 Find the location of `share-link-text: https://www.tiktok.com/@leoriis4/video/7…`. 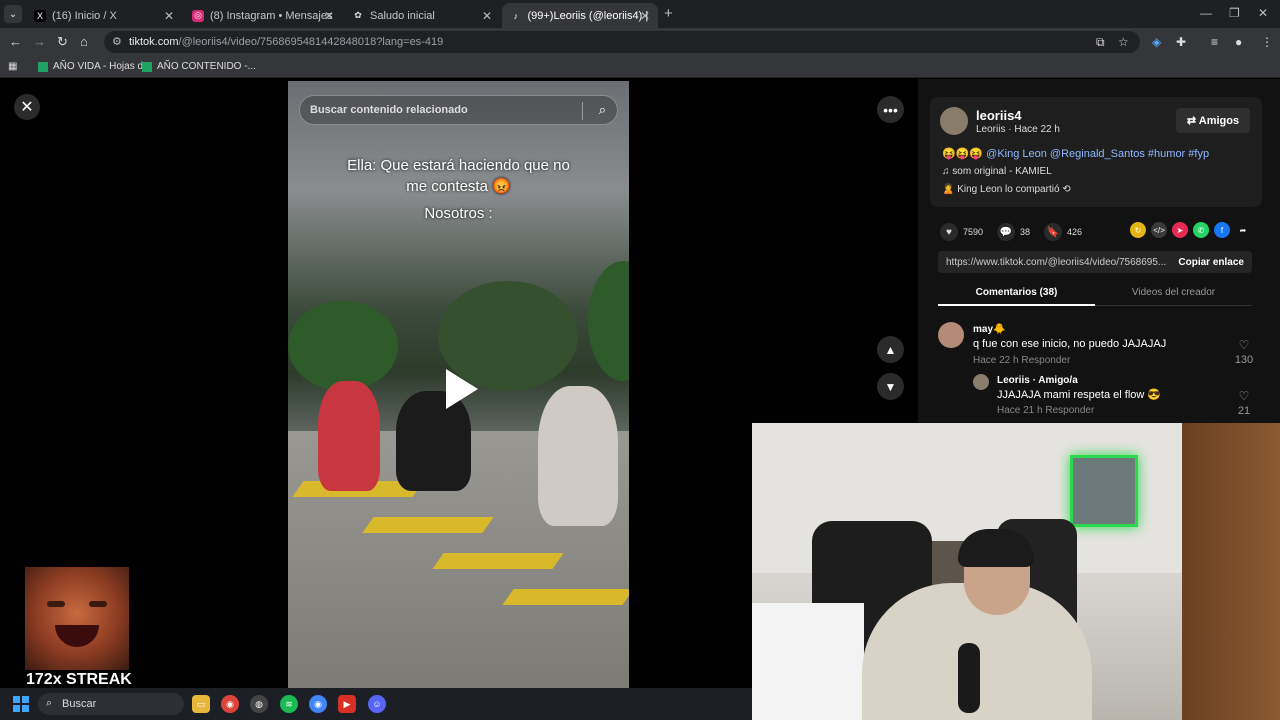

share-link-text: https://www.tiktok.com/@leoriis4/video/7… is located at coordinates (1056, 262).